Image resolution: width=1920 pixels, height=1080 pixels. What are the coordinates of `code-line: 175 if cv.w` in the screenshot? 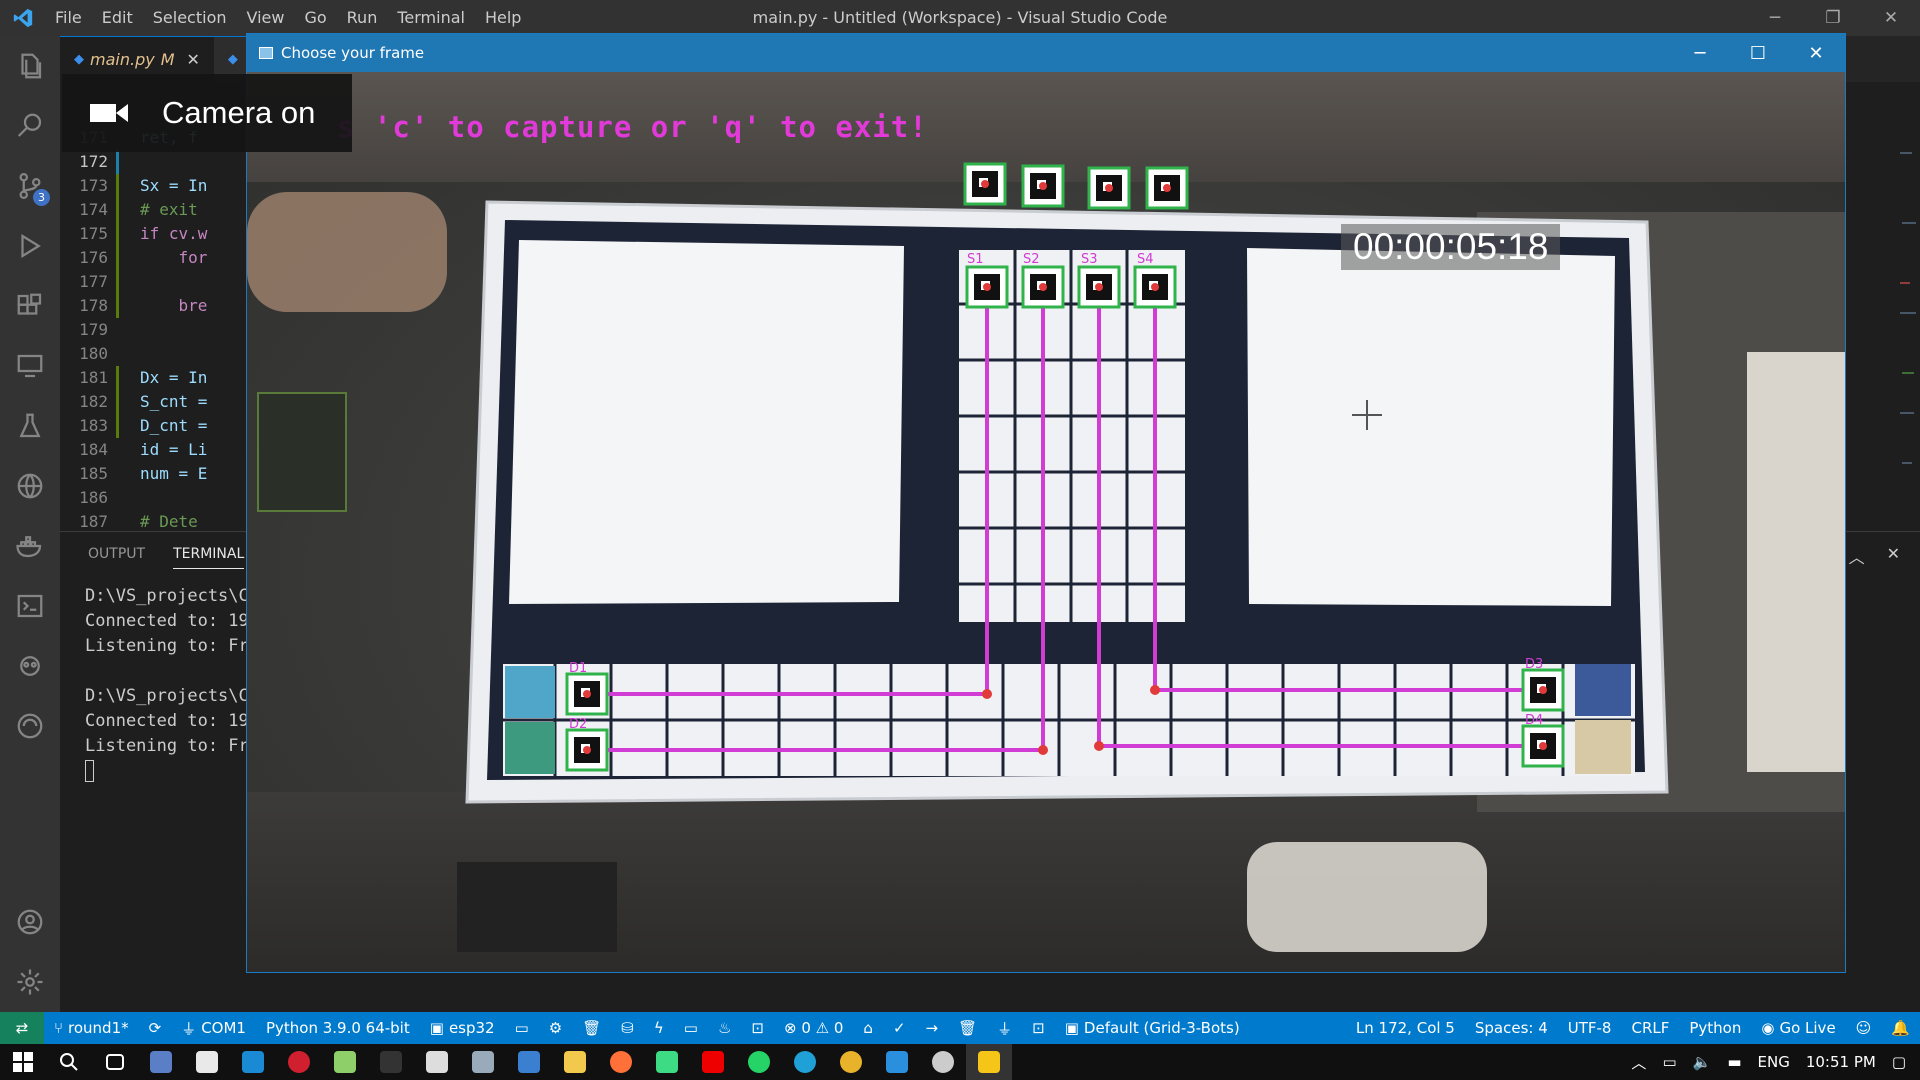 It's located at (160, 234).